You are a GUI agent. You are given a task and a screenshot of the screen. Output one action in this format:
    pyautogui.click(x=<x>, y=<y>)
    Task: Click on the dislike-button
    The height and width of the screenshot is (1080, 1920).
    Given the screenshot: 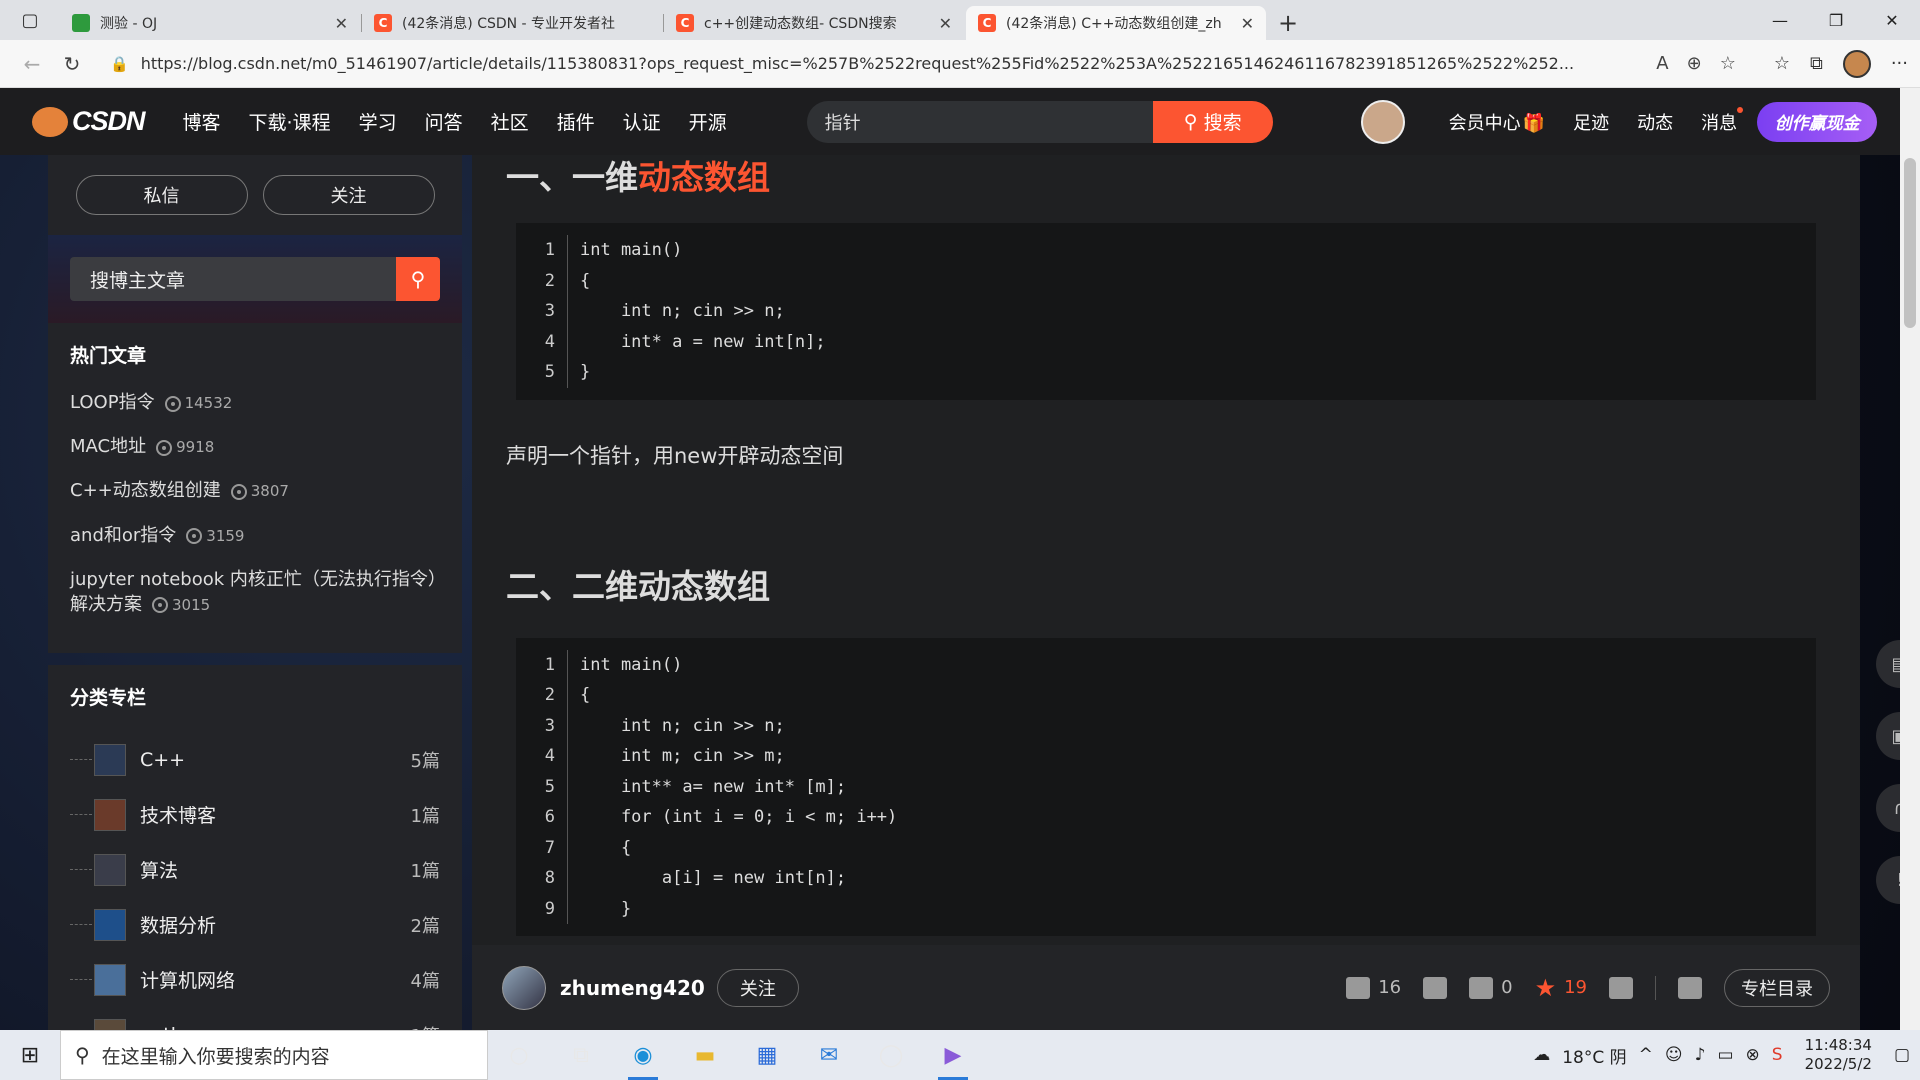 What is the action you would take?
    pyautogui.click(x=1435, y=987)
    